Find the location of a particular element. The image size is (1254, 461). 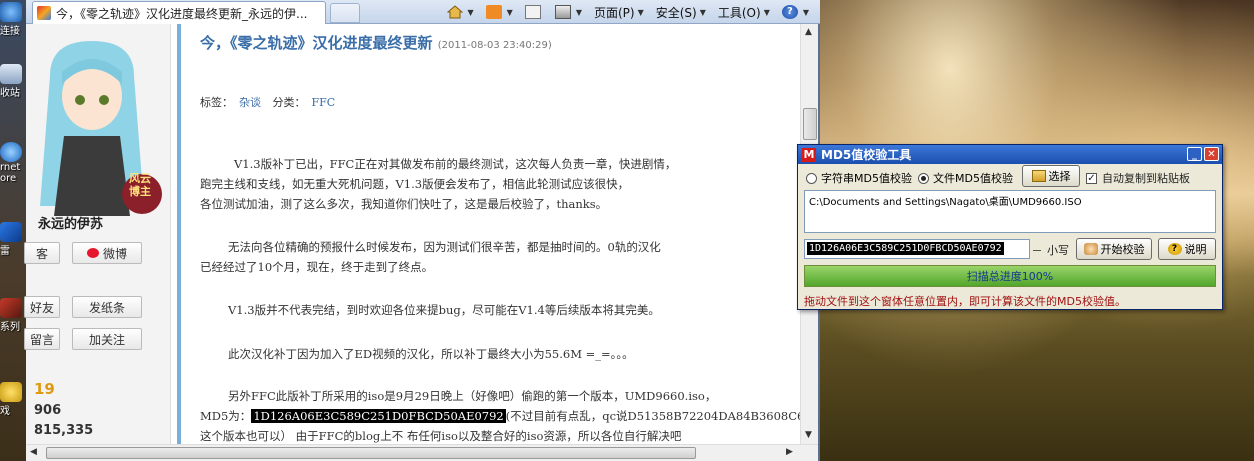

new-tab-button is located at coordinates (345, 13).